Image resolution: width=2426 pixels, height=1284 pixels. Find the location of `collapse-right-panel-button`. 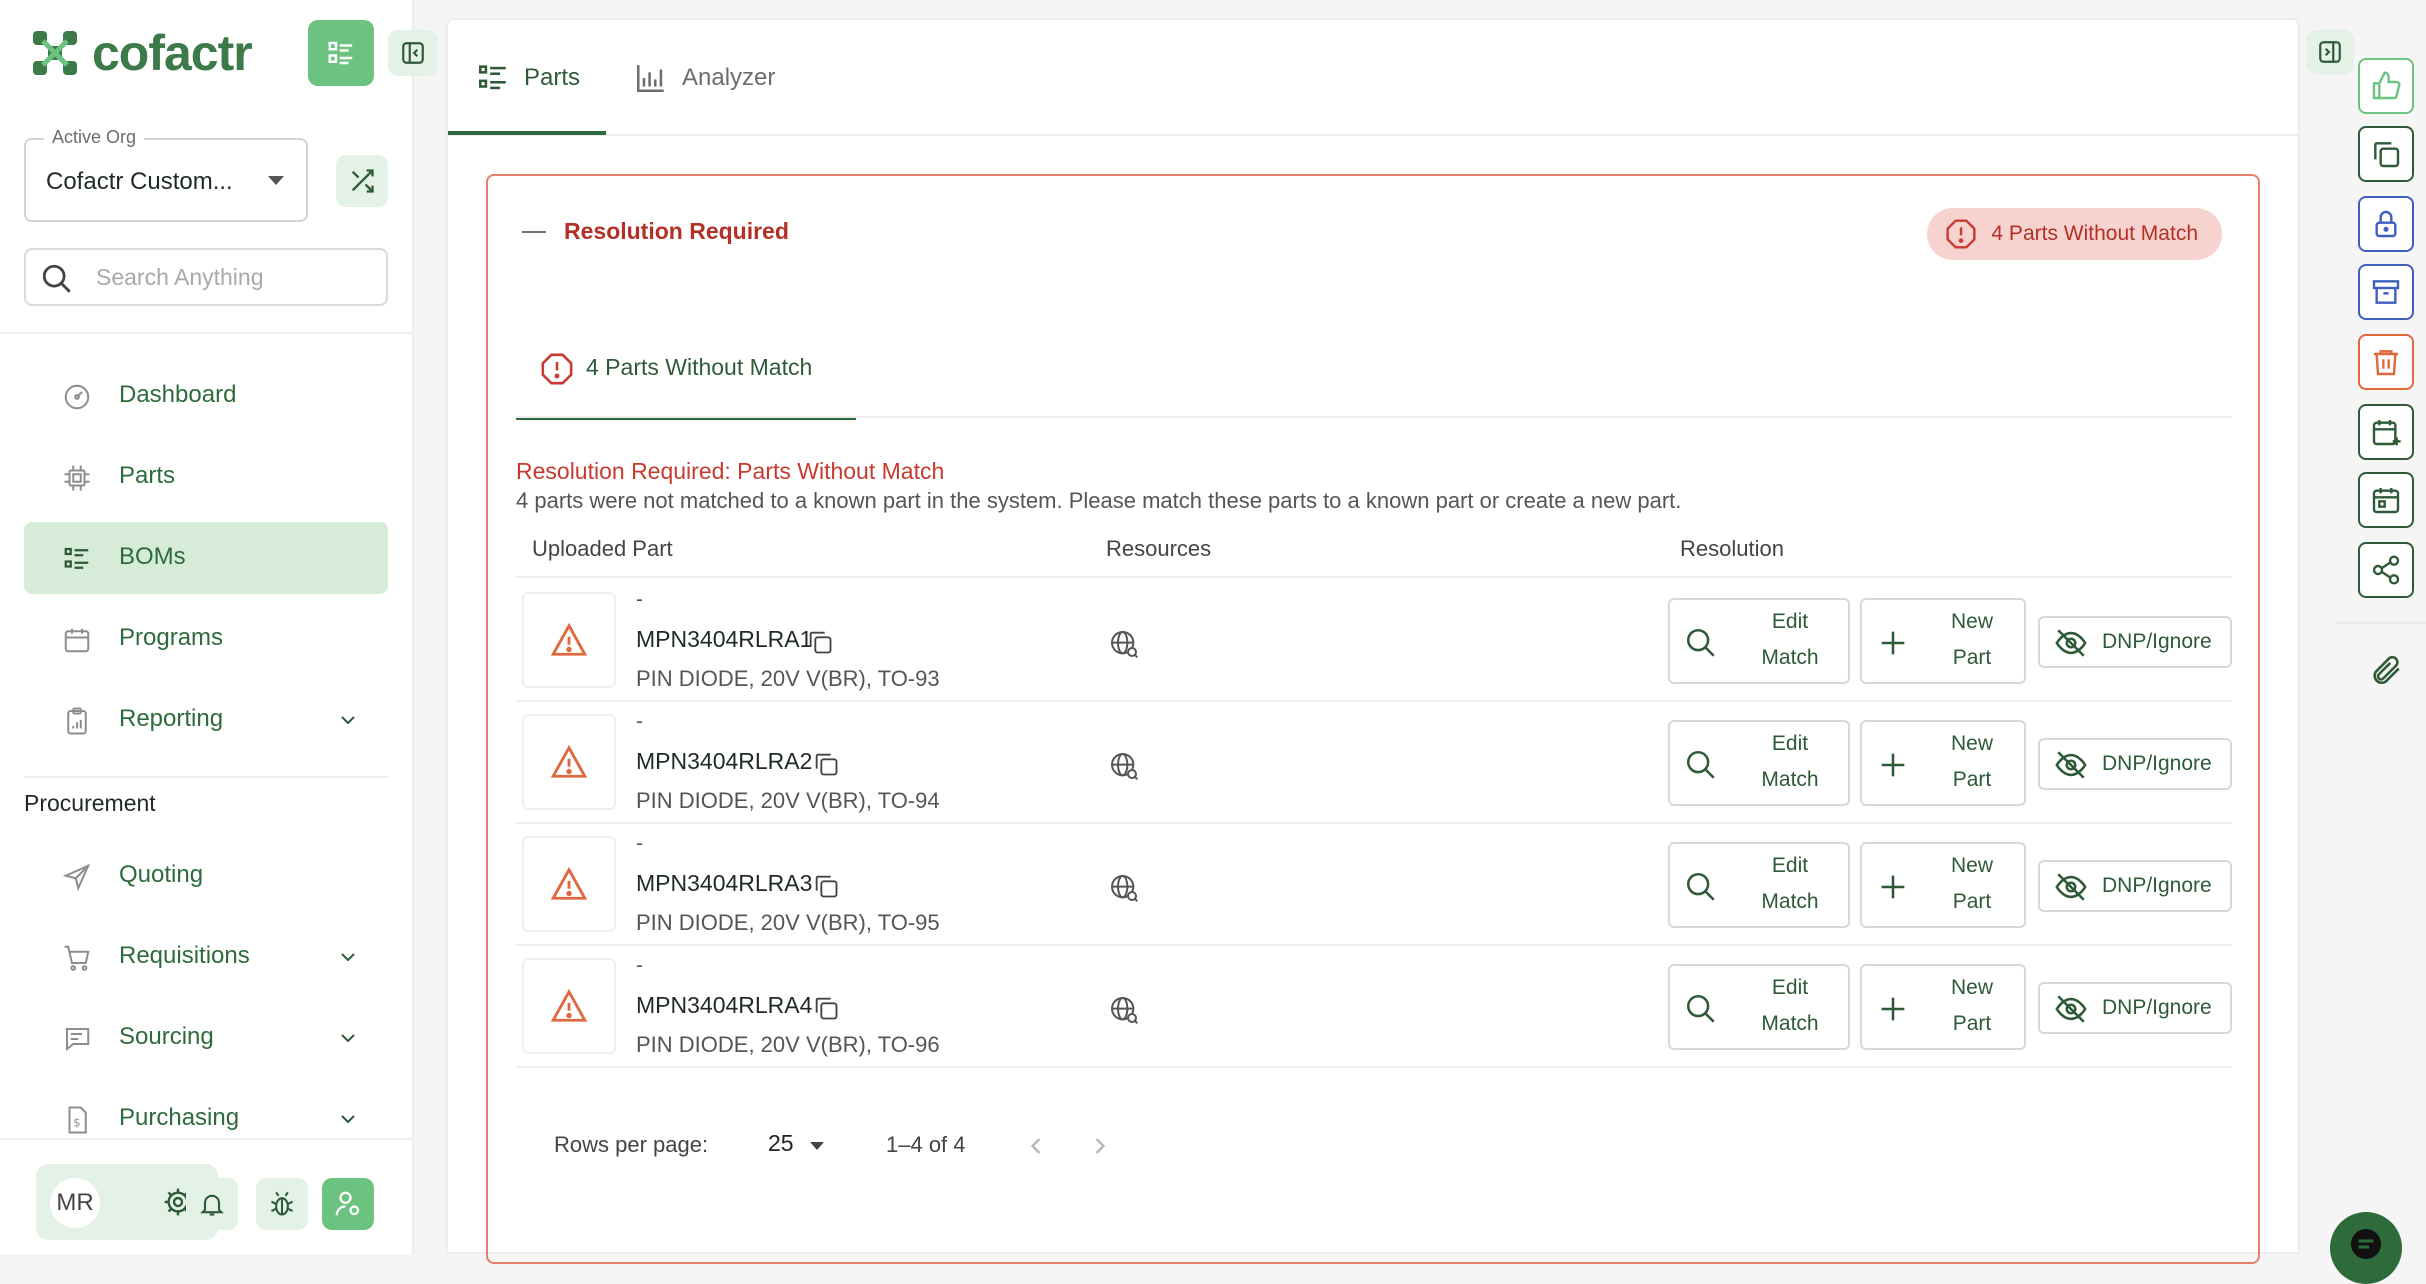

collapse-right-panel-button is located at coordinates (2330, 52).